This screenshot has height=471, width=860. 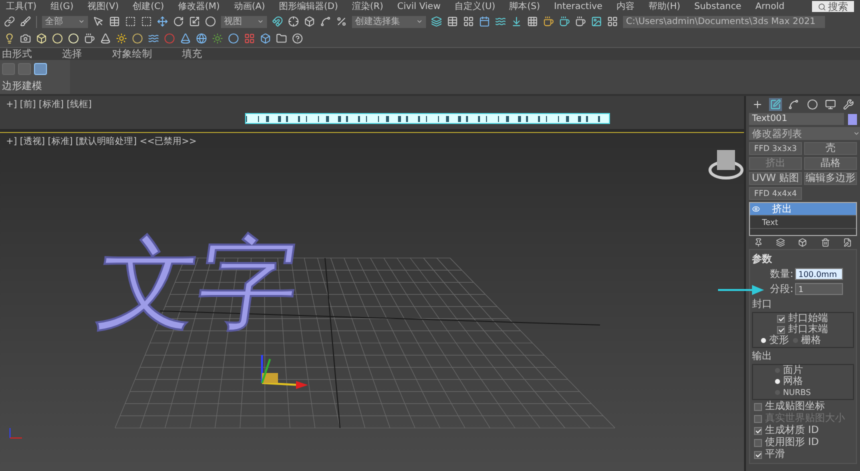 I want to click on create-icon, so click(x=757, y=104).